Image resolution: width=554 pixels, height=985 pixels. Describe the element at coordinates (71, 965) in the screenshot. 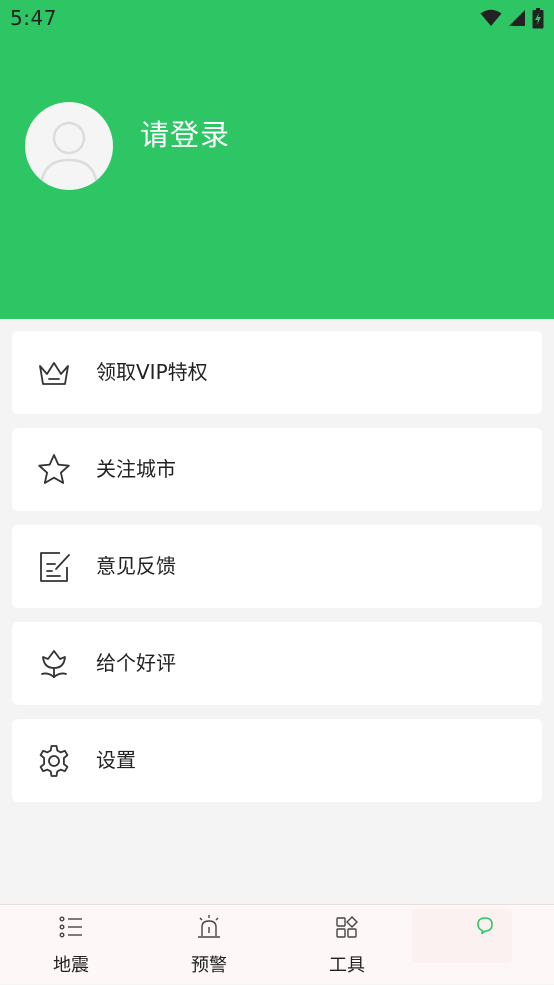

I see `tab-label-earthquake: 地震` at that location.